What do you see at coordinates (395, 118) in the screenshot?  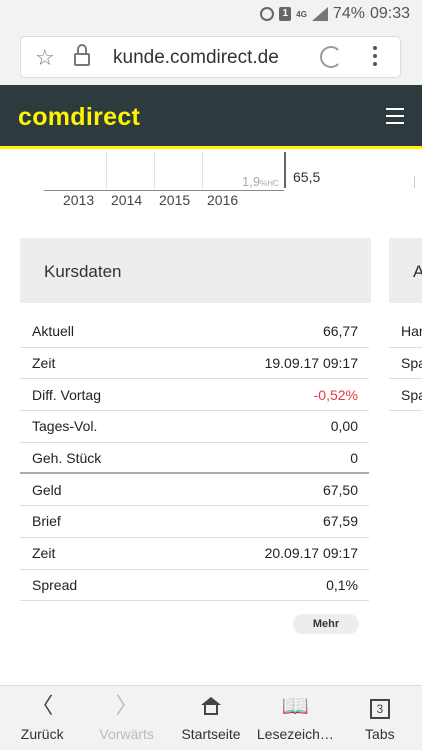 I see `hamburger-menu-icon` at bounding box center [395, 118].